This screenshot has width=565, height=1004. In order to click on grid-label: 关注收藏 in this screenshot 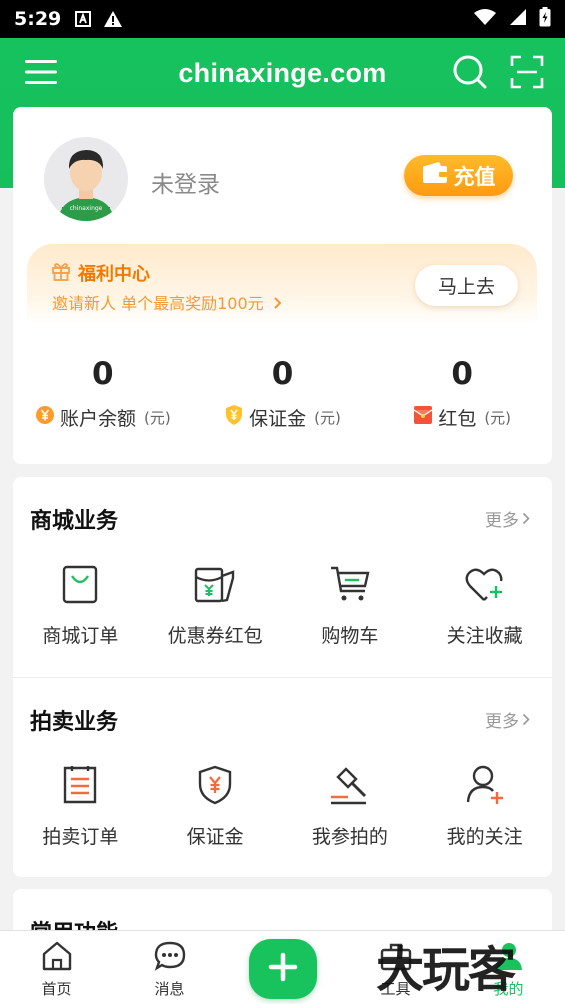, I will do `click(484, 636)`.